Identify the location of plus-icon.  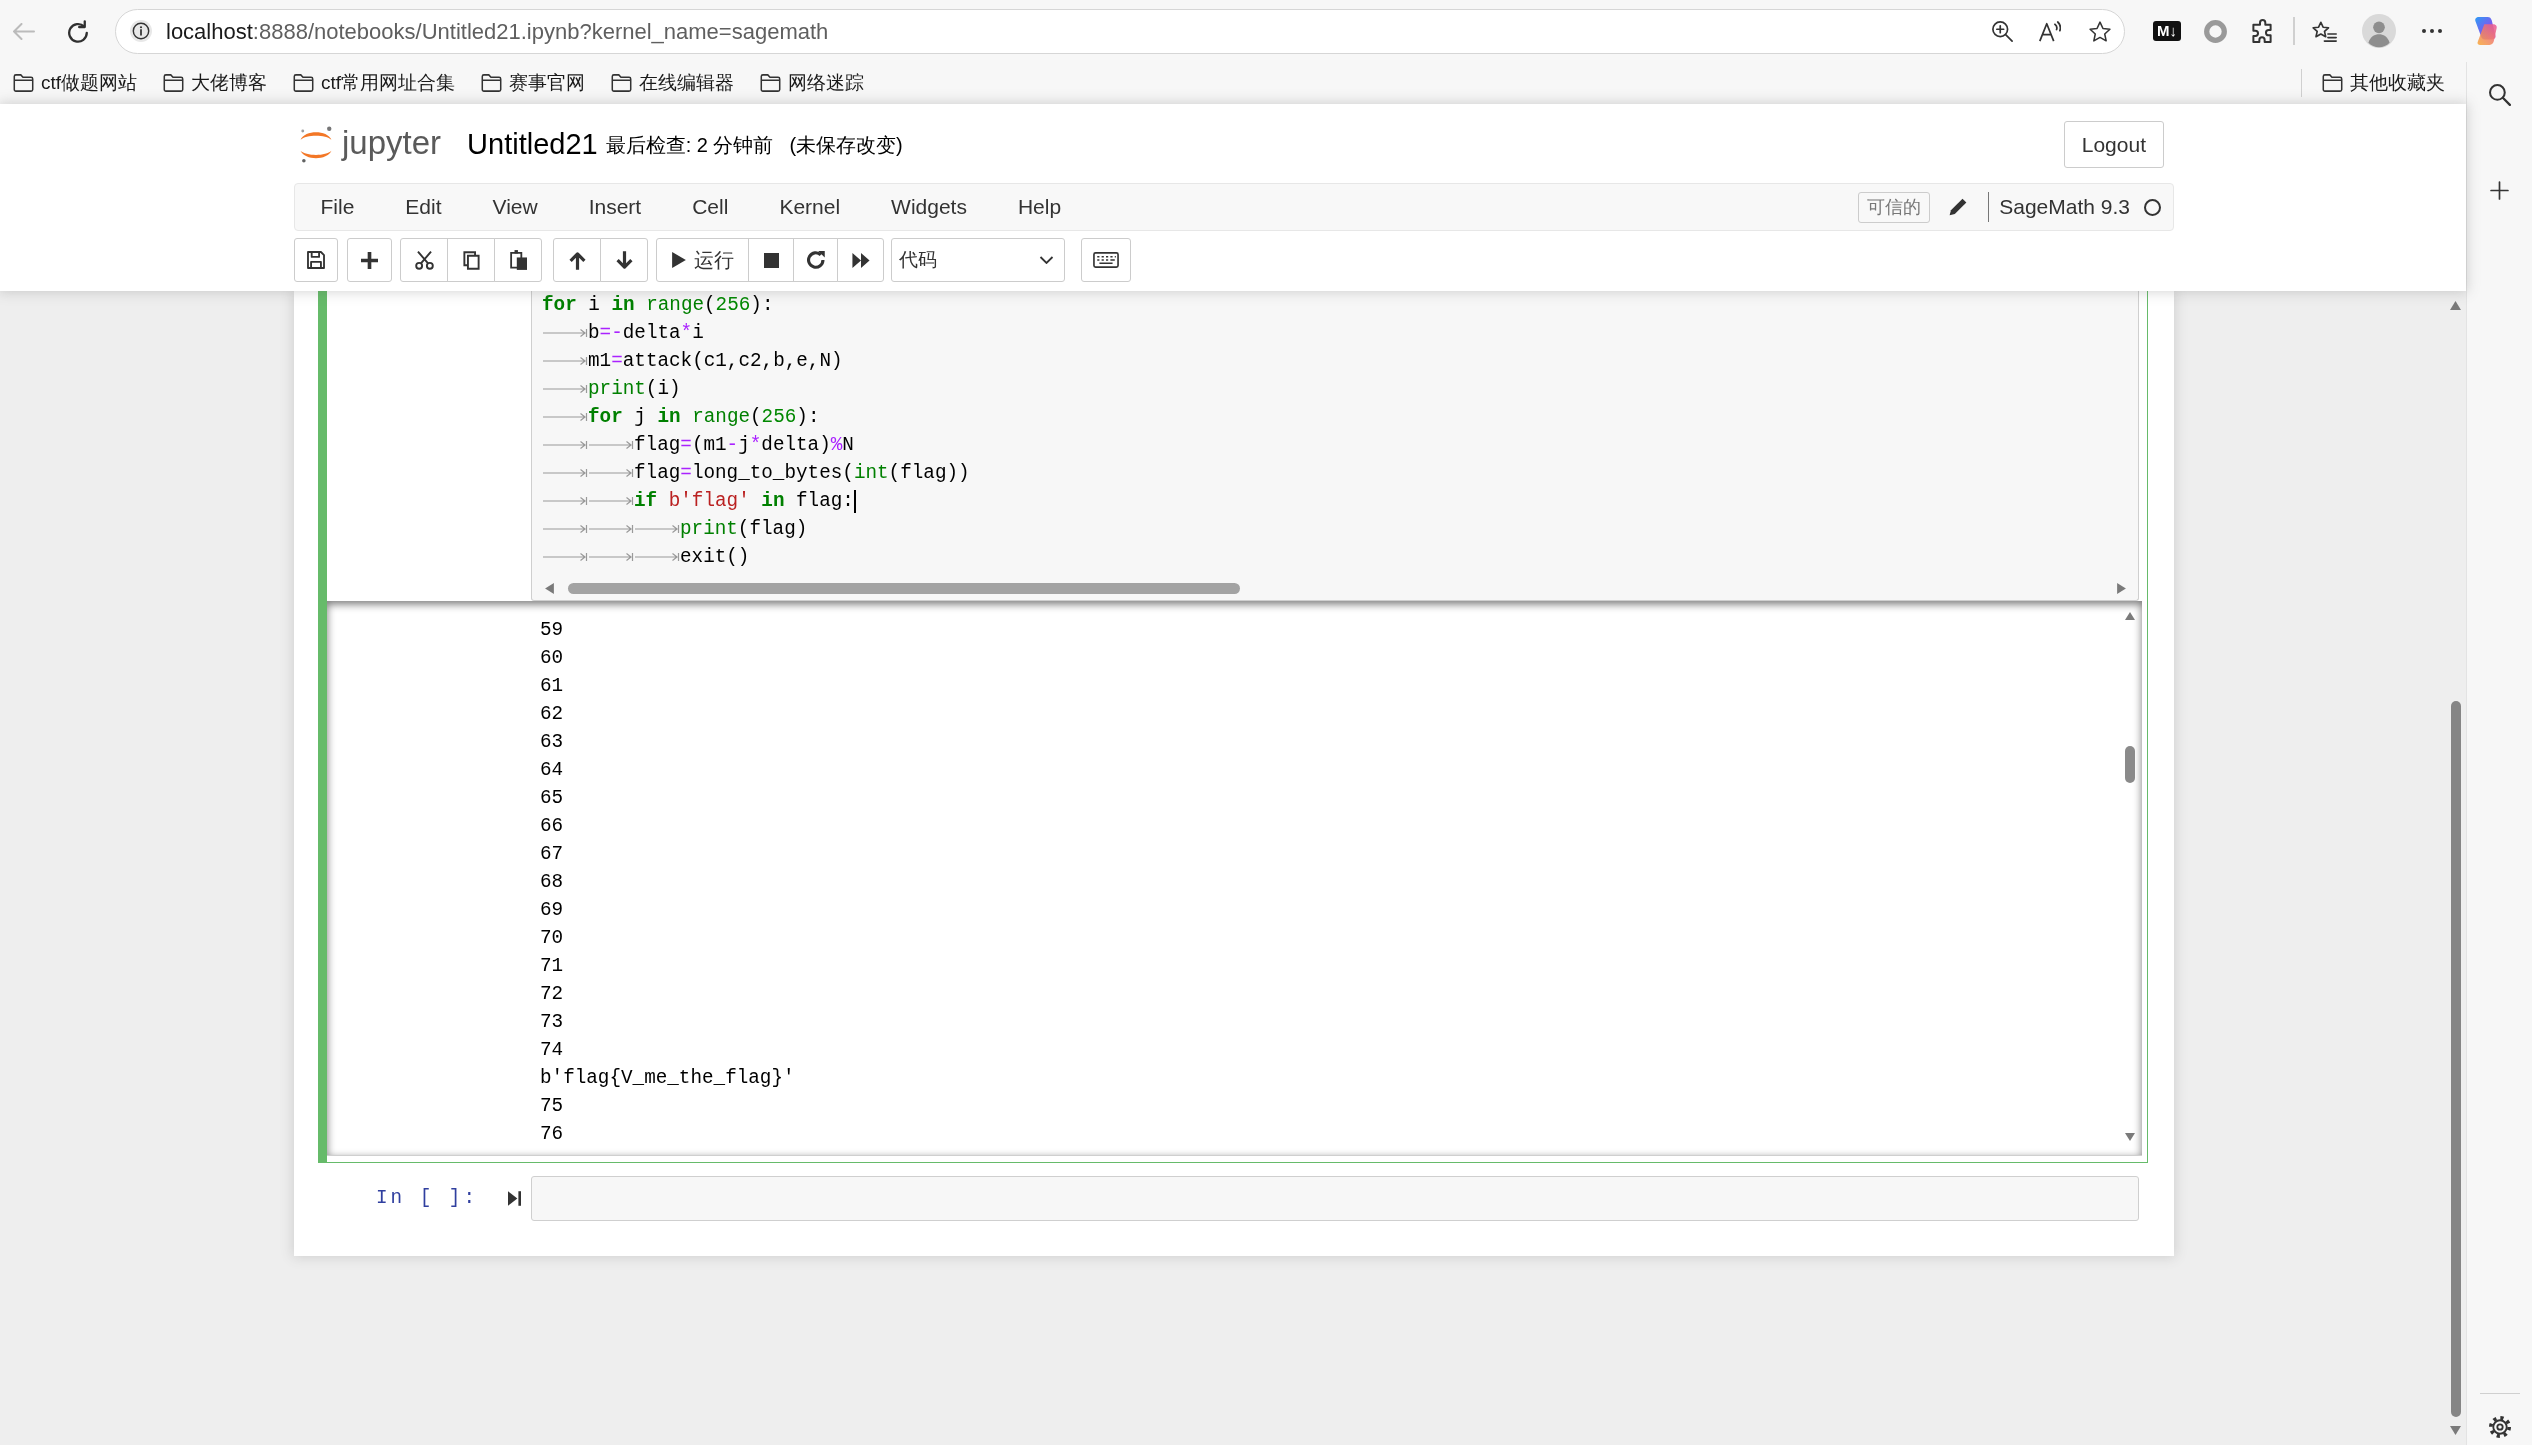
(2499, 190).